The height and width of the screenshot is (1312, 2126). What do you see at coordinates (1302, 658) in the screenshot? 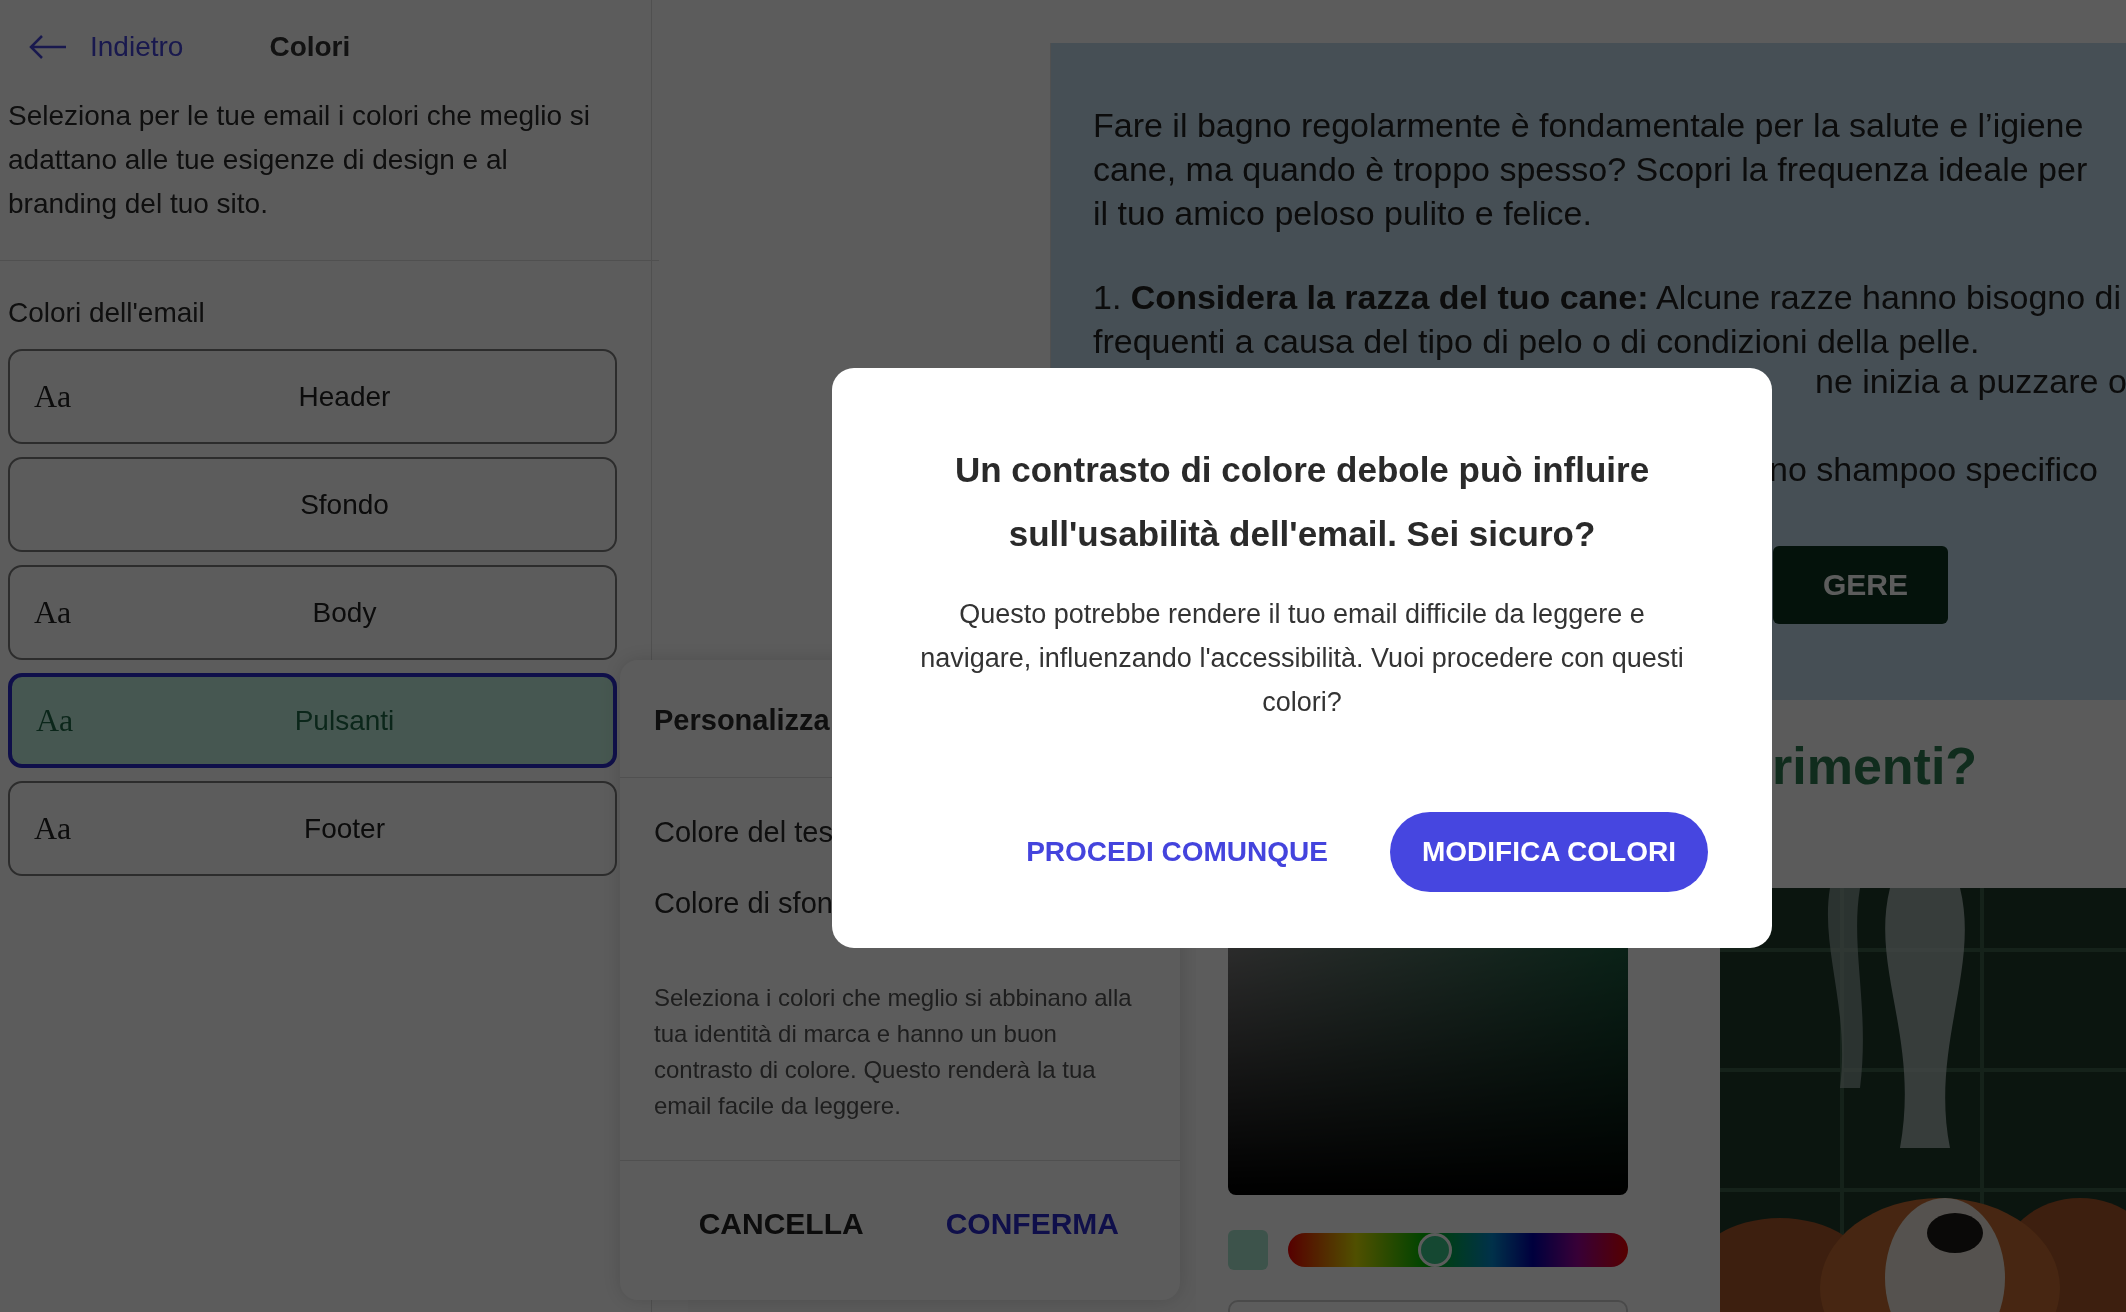
I see `dialog-message: Questo potrebbe rendere il tuo email difficile da leggere e navigare, influenzando l'accessibilità. Vuoi procedere con questi colori?` at bounding box center [1302, 658].